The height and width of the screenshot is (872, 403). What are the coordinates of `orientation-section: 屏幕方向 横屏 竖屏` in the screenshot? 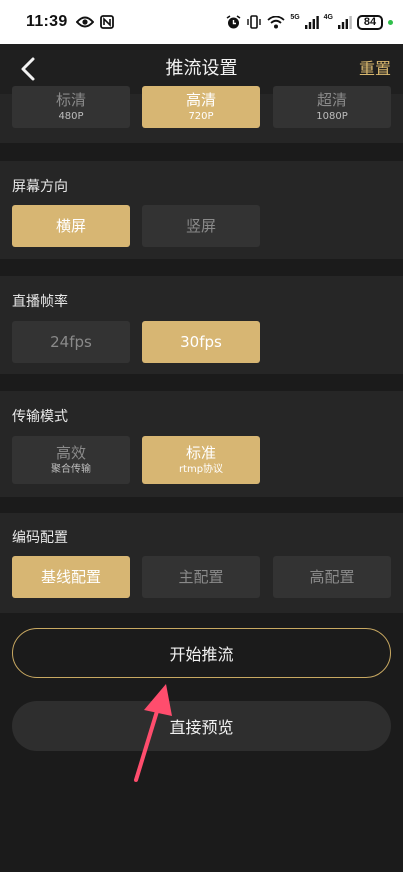 It's located at (201, 210).